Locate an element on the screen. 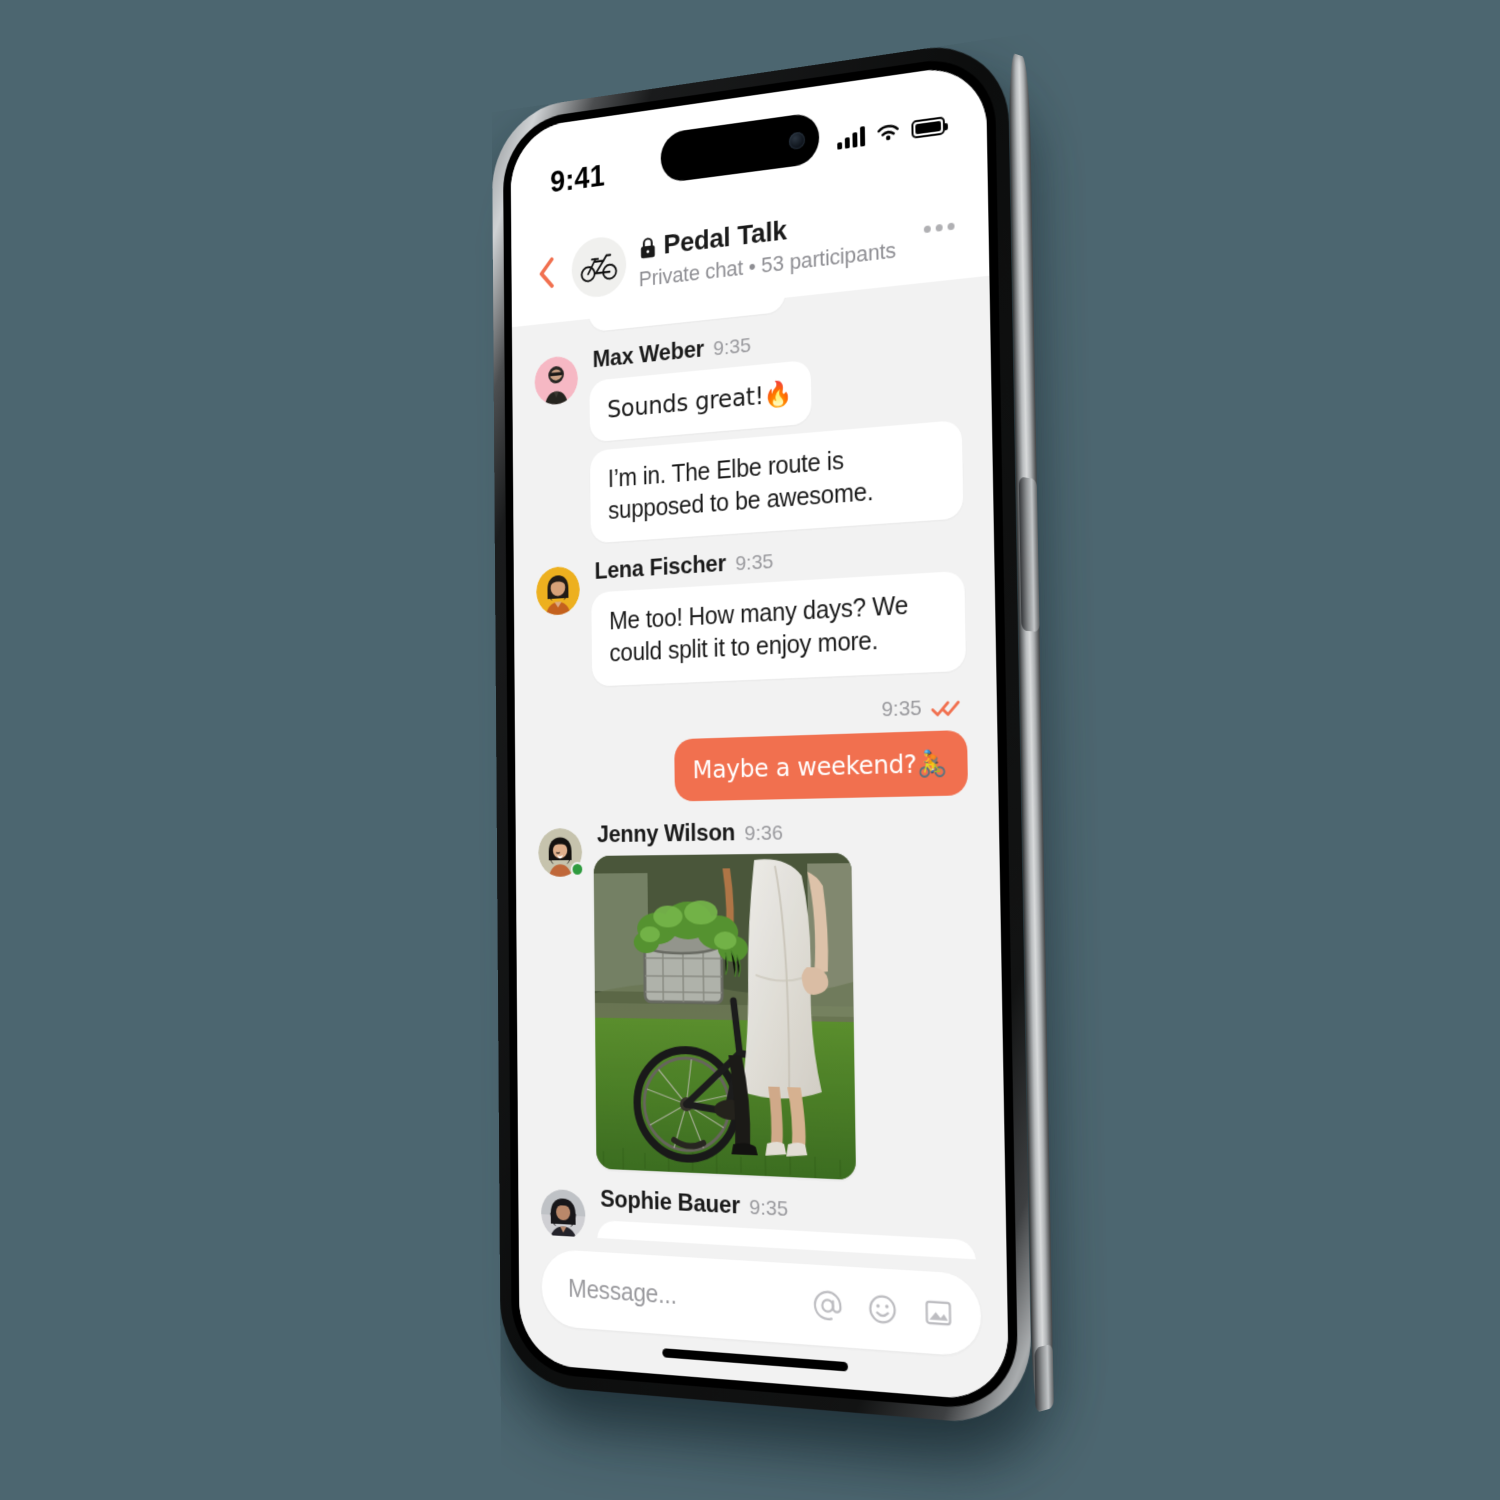 This screenshot has width=1500, height=1500. chat-avatar is located at coordinates (599, 267).